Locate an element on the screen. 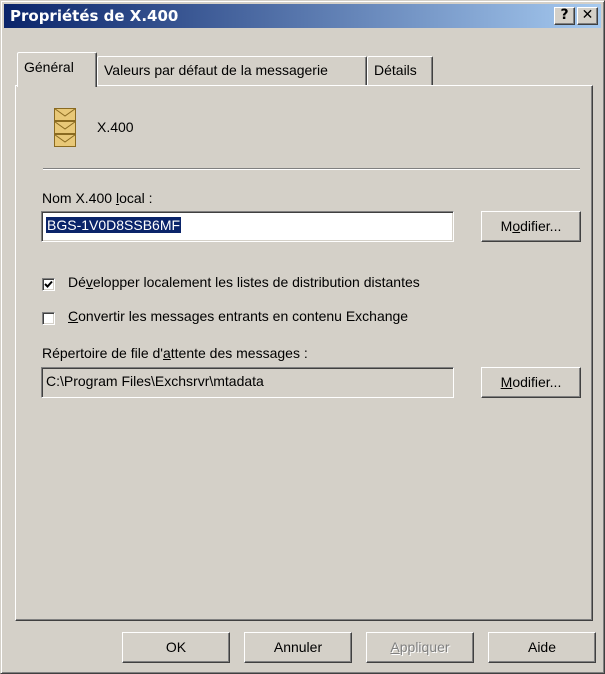 This screenshot has width=605, height=674. tab-details: Détails is located at coordinates (400, 70).